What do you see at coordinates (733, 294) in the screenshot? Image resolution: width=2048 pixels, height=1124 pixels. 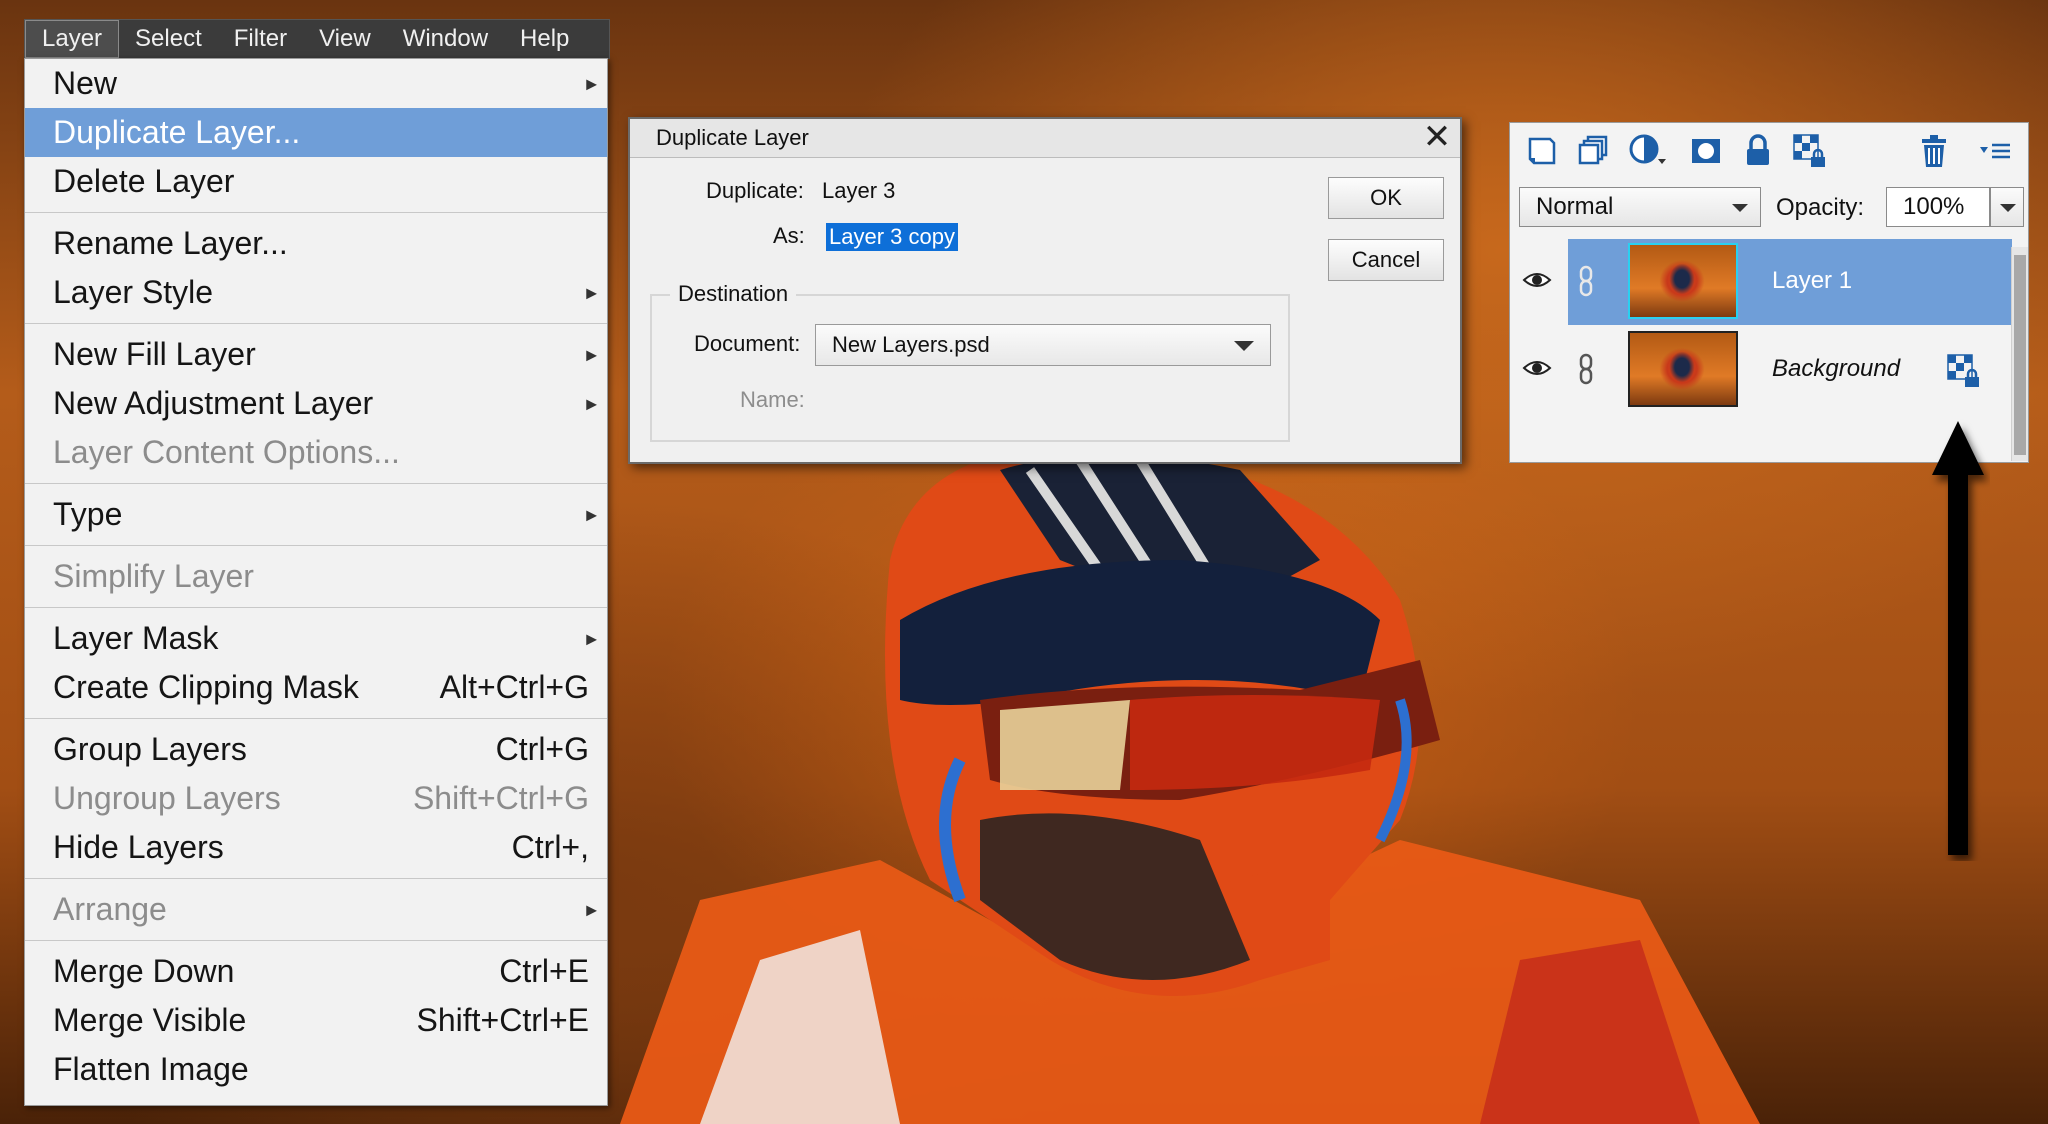 I see `destination-label: Destination` at bounding box center [733, 294].